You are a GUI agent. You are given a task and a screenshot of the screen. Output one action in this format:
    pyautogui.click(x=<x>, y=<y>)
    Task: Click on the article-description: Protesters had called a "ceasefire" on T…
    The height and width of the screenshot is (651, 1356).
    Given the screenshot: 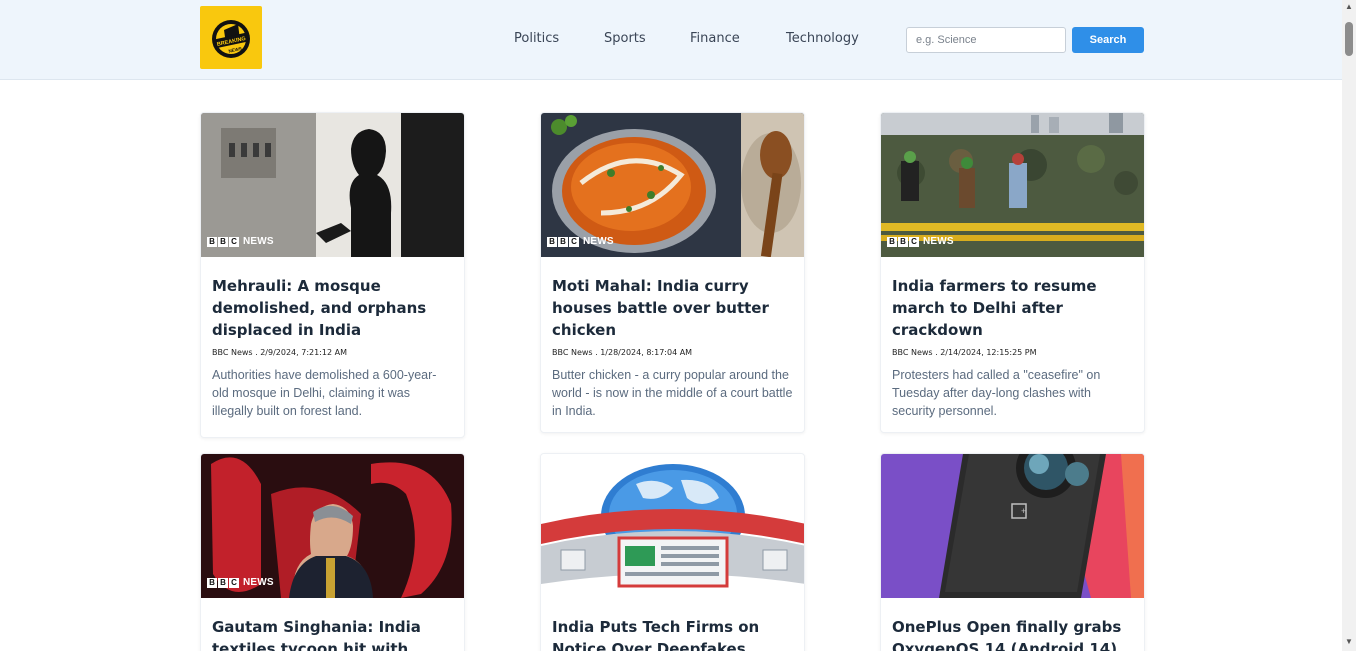 What is the action you would take?
    pyautogui.click(x=996, y=393)
    